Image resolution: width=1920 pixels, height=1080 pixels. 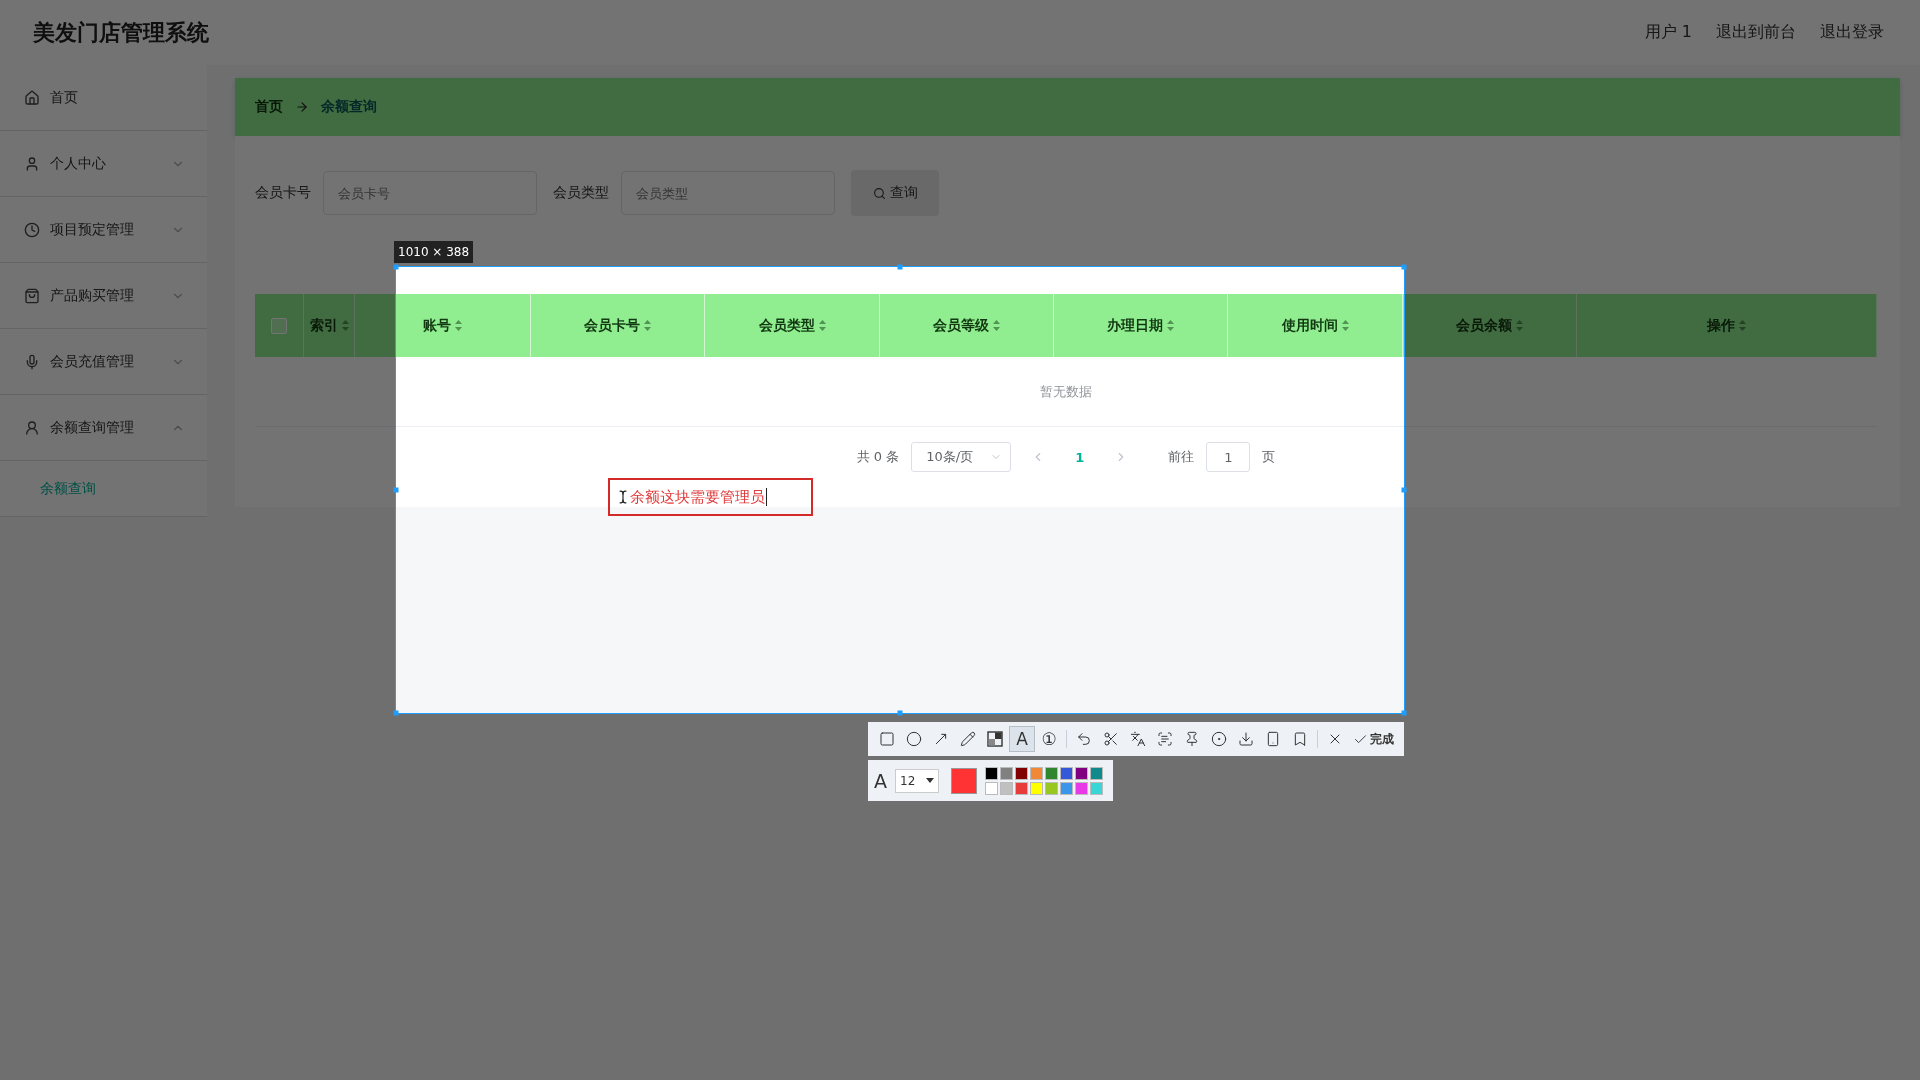 I want to click on table-header-cell: 会员卡号, so click(x=618, y=325).